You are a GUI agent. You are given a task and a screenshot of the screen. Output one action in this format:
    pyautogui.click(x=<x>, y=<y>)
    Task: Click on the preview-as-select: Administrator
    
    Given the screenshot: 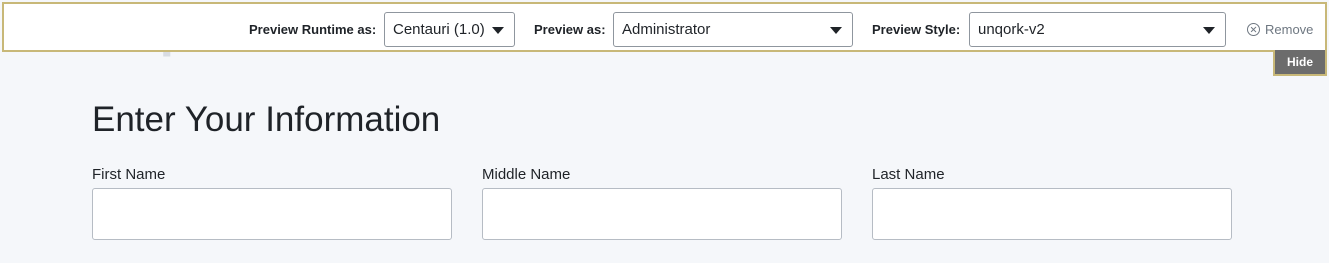 What is the action you would take?
    pyautogui.click(x=733, y=29)
    